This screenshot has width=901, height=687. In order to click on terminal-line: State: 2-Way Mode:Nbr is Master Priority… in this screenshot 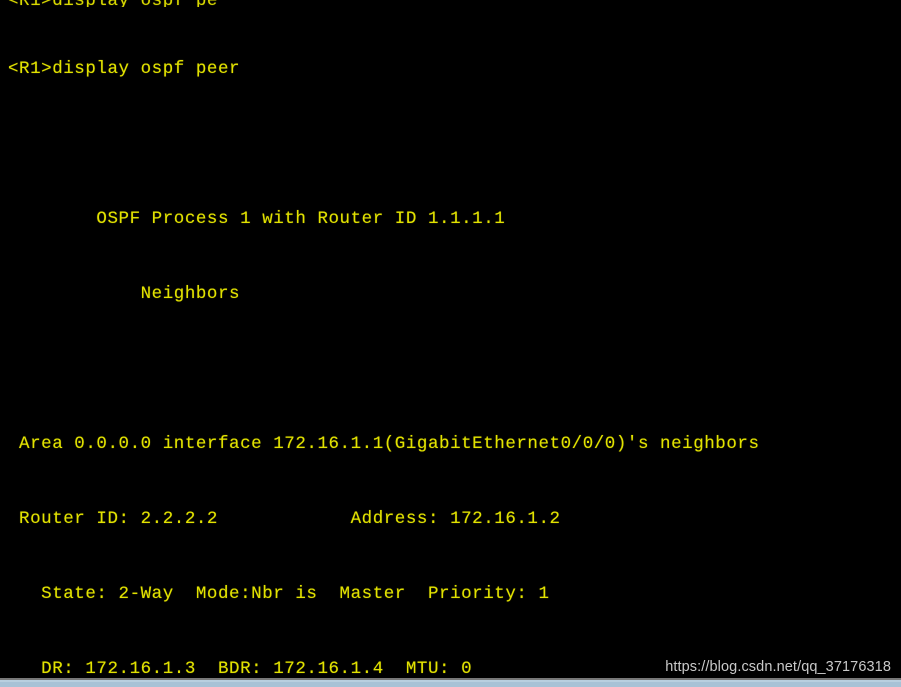, I will do `click(279, 594)`.